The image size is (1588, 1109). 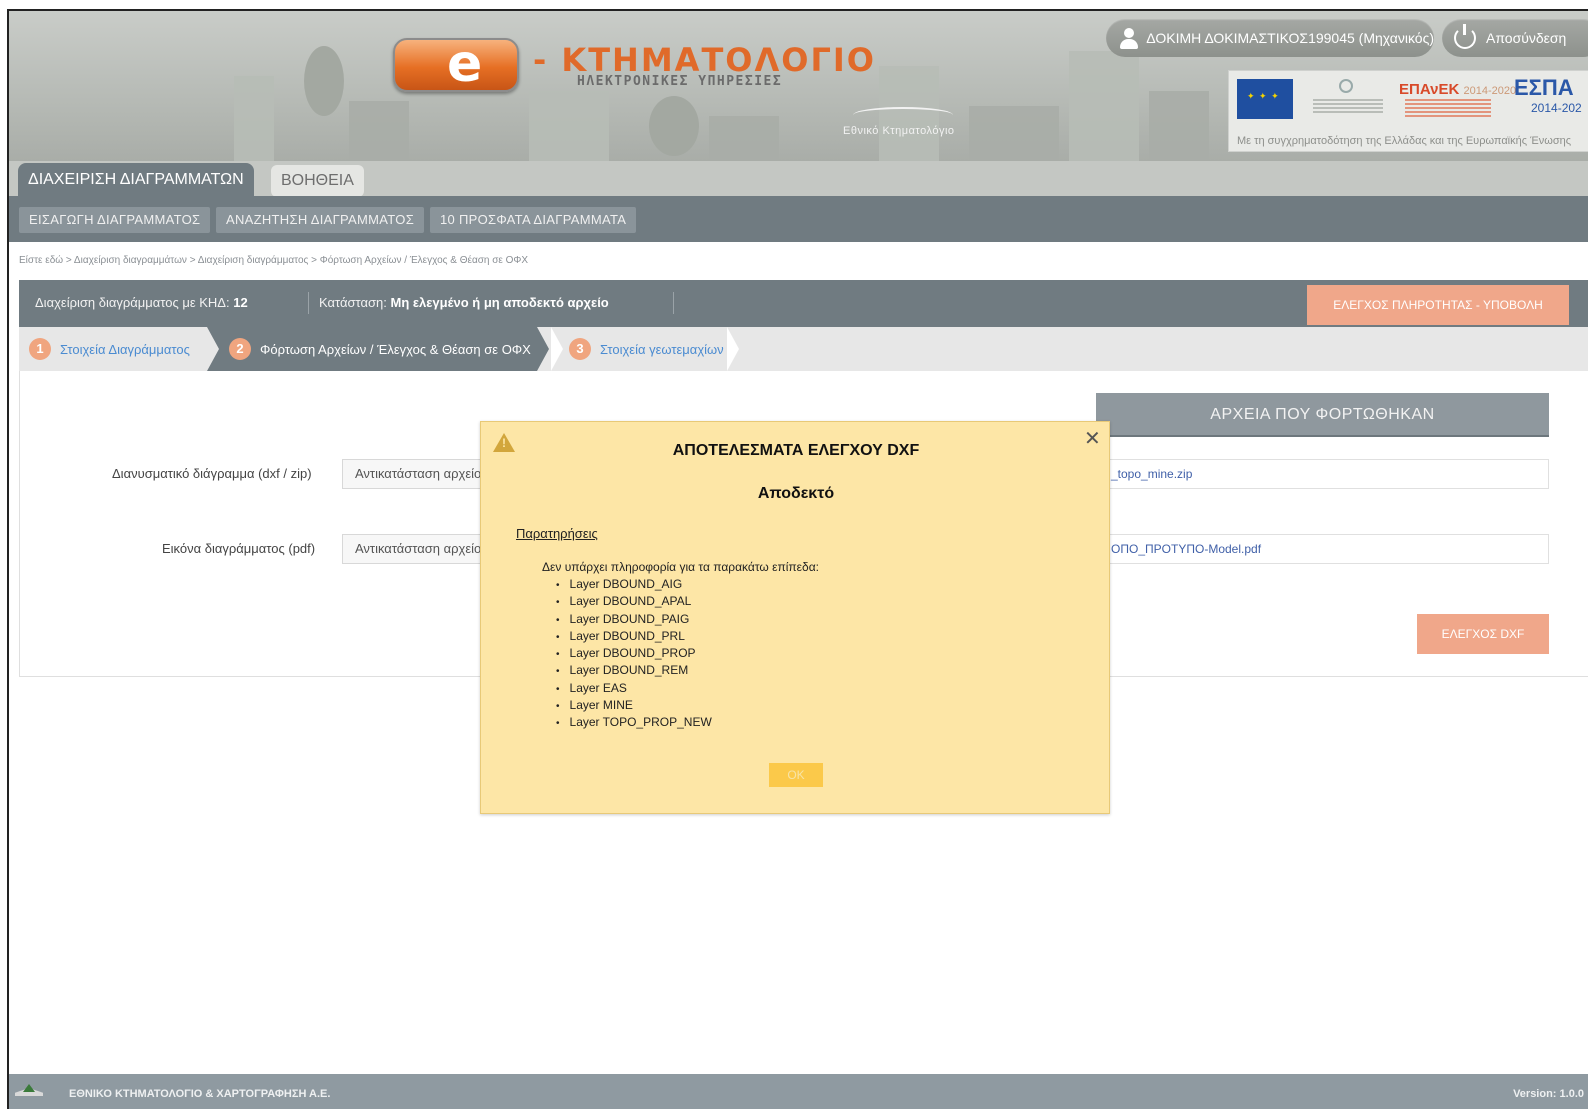 I want to click on list-item: Layer DBOUND_PRL, so click(x=634, y=636).